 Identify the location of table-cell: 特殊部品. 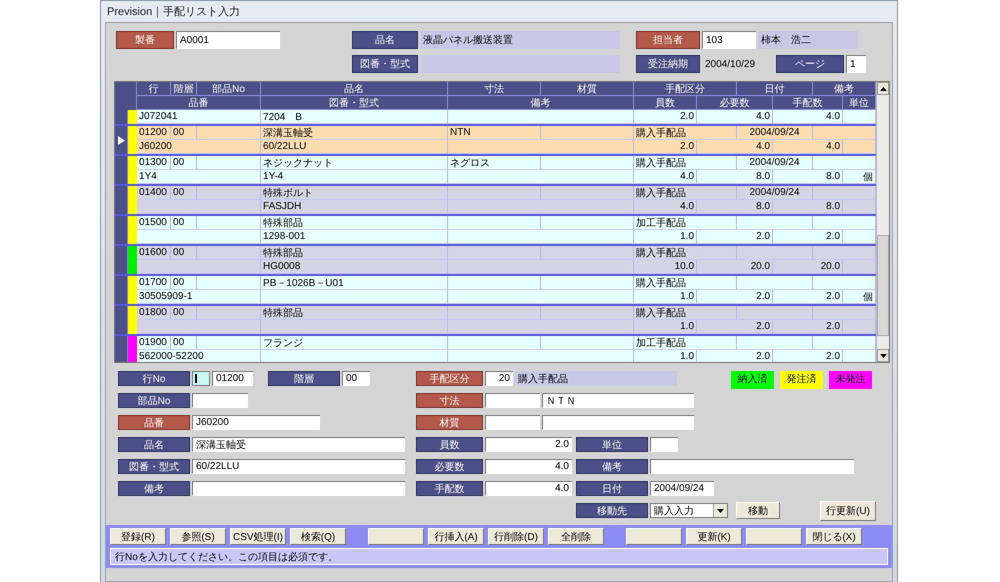
(354, 253).